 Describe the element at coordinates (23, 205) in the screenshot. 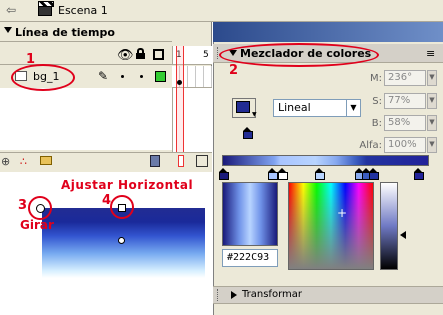

I see `annotation-number: 3` at that location.